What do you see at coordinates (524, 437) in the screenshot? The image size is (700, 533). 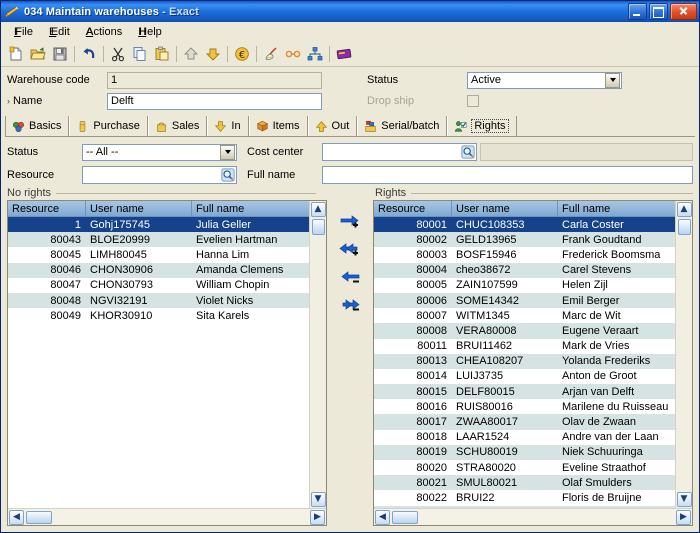 I see `table-row: 80018 LAAR1524 Andre van der Laan` at bounding box center [524, 437].